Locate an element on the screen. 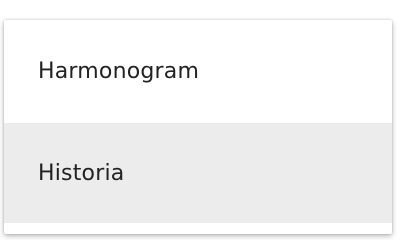 This screenshot has width=401, height=240. menu-item-label: Harmonogram is located at coordinates (119, 71).